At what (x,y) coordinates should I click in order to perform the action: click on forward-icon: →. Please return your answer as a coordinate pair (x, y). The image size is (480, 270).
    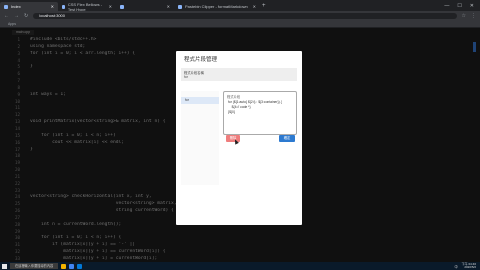
    Looking at the image, I should click on (16, 16).